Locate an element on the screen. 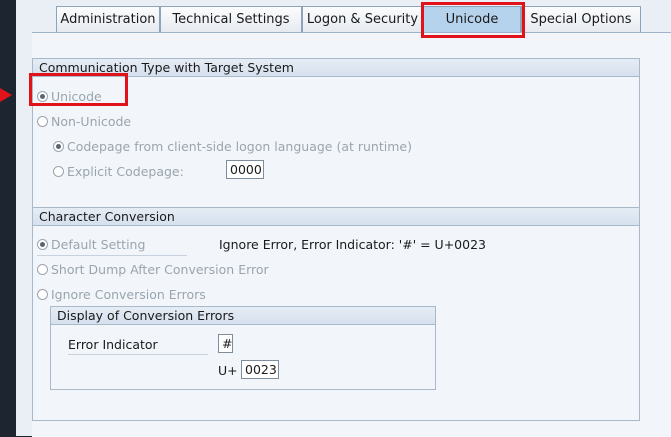  group-title: Display of Conversion Errors is located at coordinates (243, 316).